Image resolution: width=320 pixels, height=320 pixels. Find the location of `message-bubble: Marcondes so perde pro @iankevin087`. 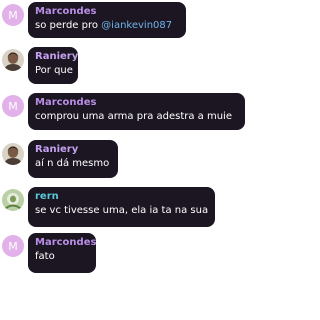

message-bubble: Marcondes so perde pro @iankevin087 is located at coordinates (107, 20).